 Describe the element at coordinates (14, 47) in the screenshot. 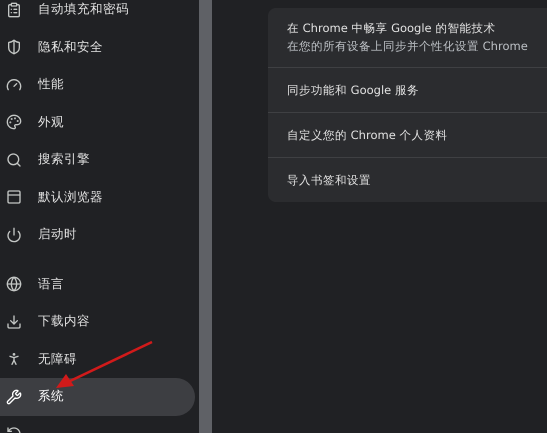

I see `shield-icon` at that location.